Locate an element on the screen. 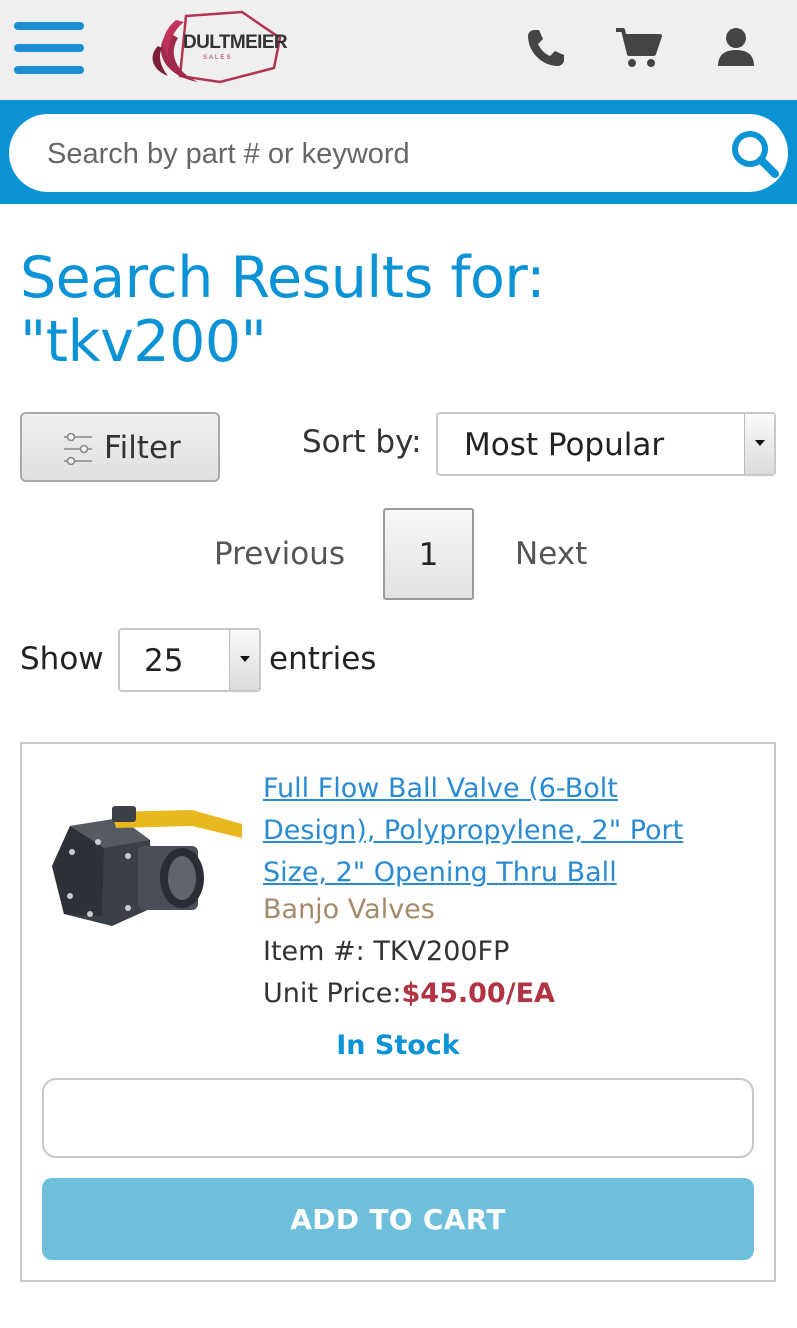  pagination-previous: Previous is located at coordinates (279, 554).